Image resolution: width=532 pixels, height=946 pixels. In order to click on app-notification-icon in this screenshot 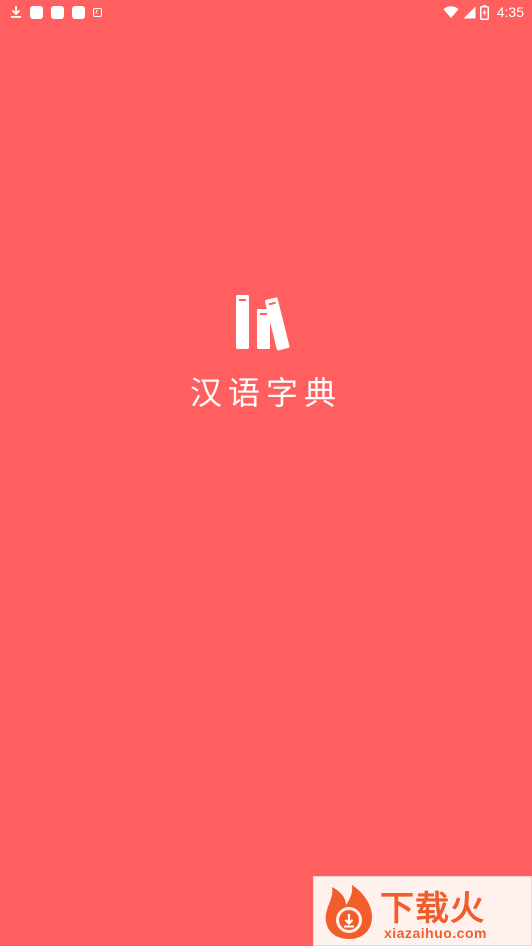, I will do `click(97, 12)`.